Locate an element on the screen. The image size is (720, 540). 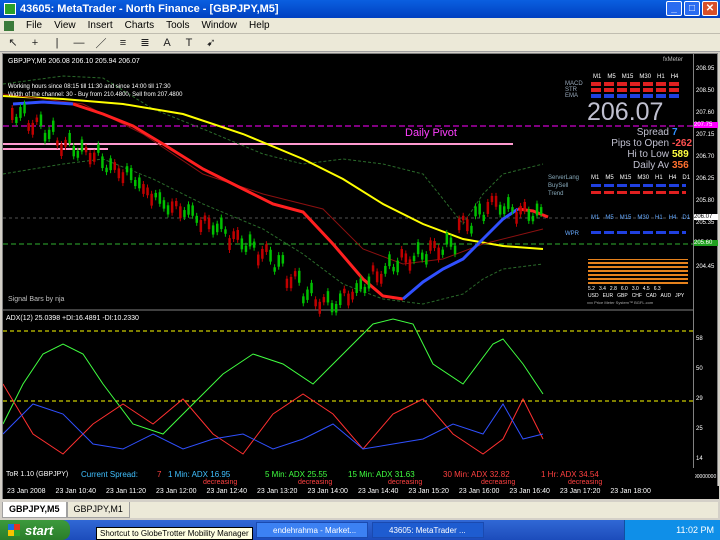
tf3-m1: M1 is located at coordinates (595, 218).